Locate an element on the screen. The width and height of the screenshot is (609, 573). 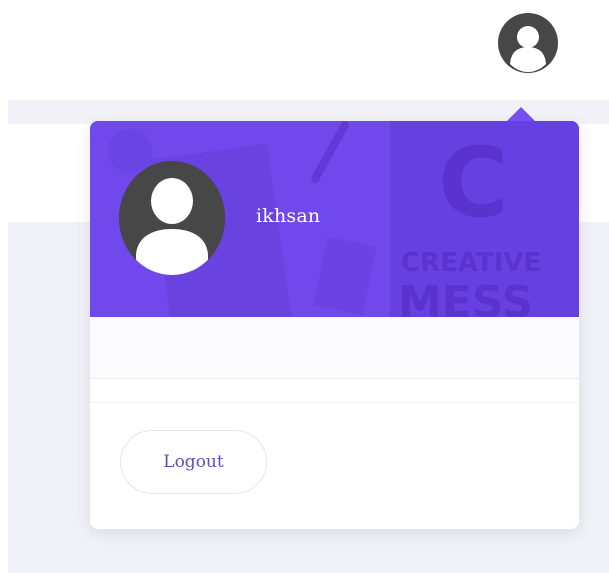
user-menu-button is located at coordinates (528, 43).